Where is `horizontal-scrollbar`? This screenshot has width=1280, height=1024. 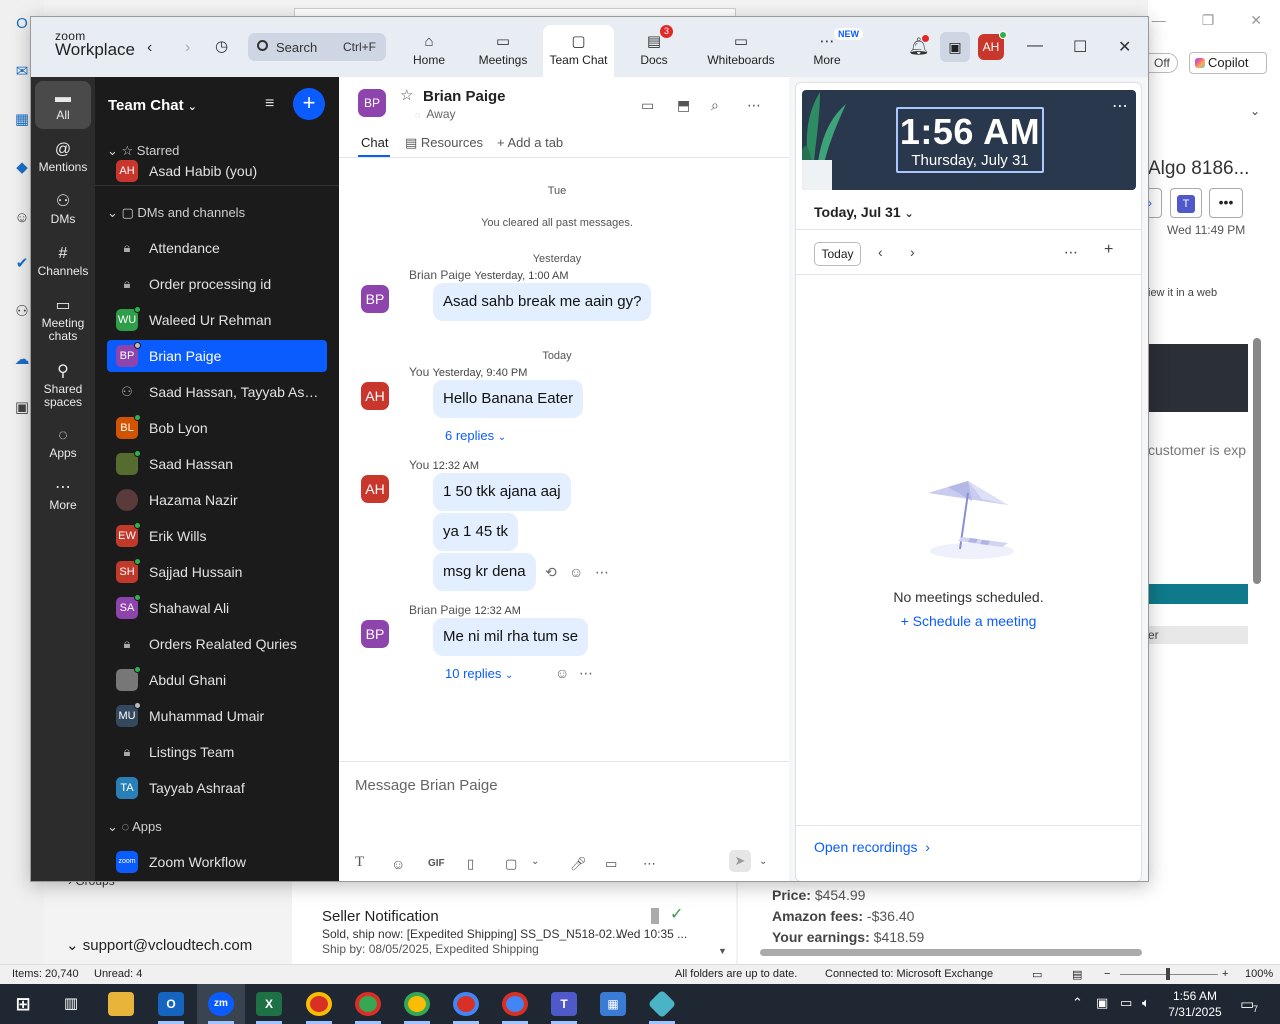
horizontal-scrollbar is located at coordinates (996, 952).